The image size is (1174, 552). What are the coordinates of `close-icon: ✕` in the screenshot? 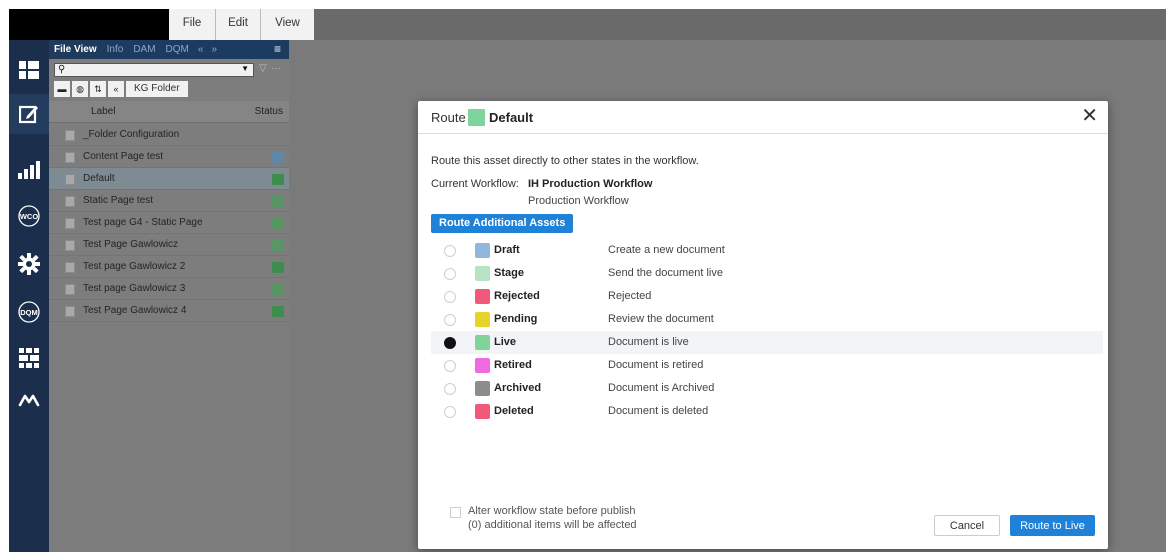 It's located at (1089, 116).